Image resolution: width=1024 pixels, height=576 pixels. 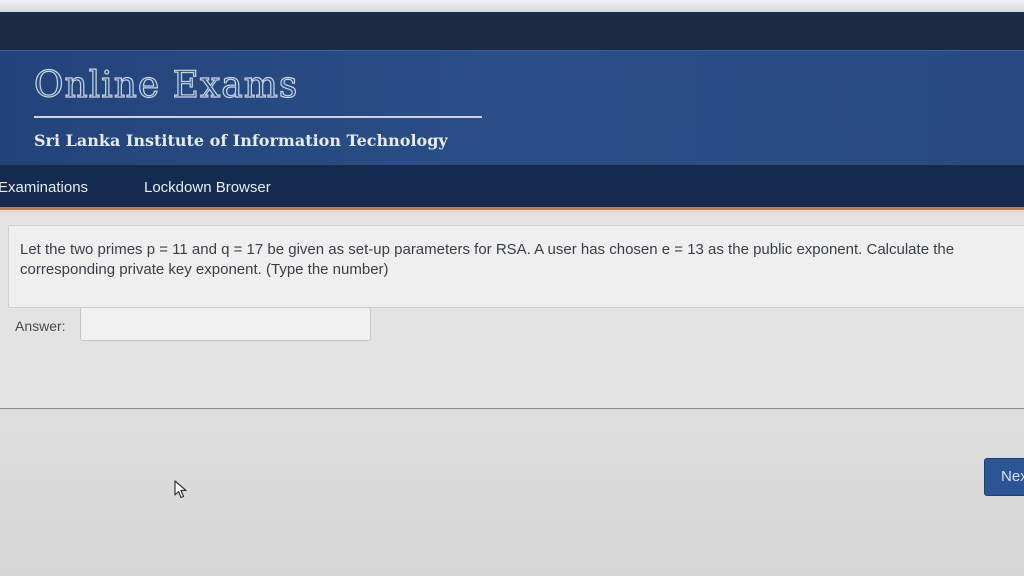 I want to click on main-navigation: Examinations Lockdown Browser, so click(x=512, y=187).